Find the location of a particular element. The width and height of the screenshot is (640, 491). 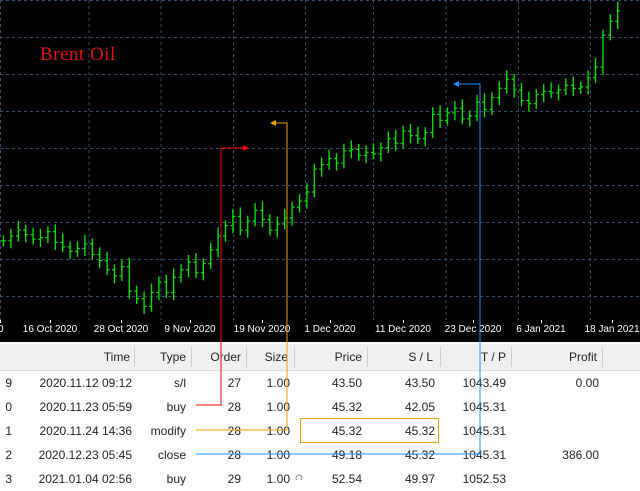

cell-time: 2020.11.23 05:59 is located at coordinates (85, 407).